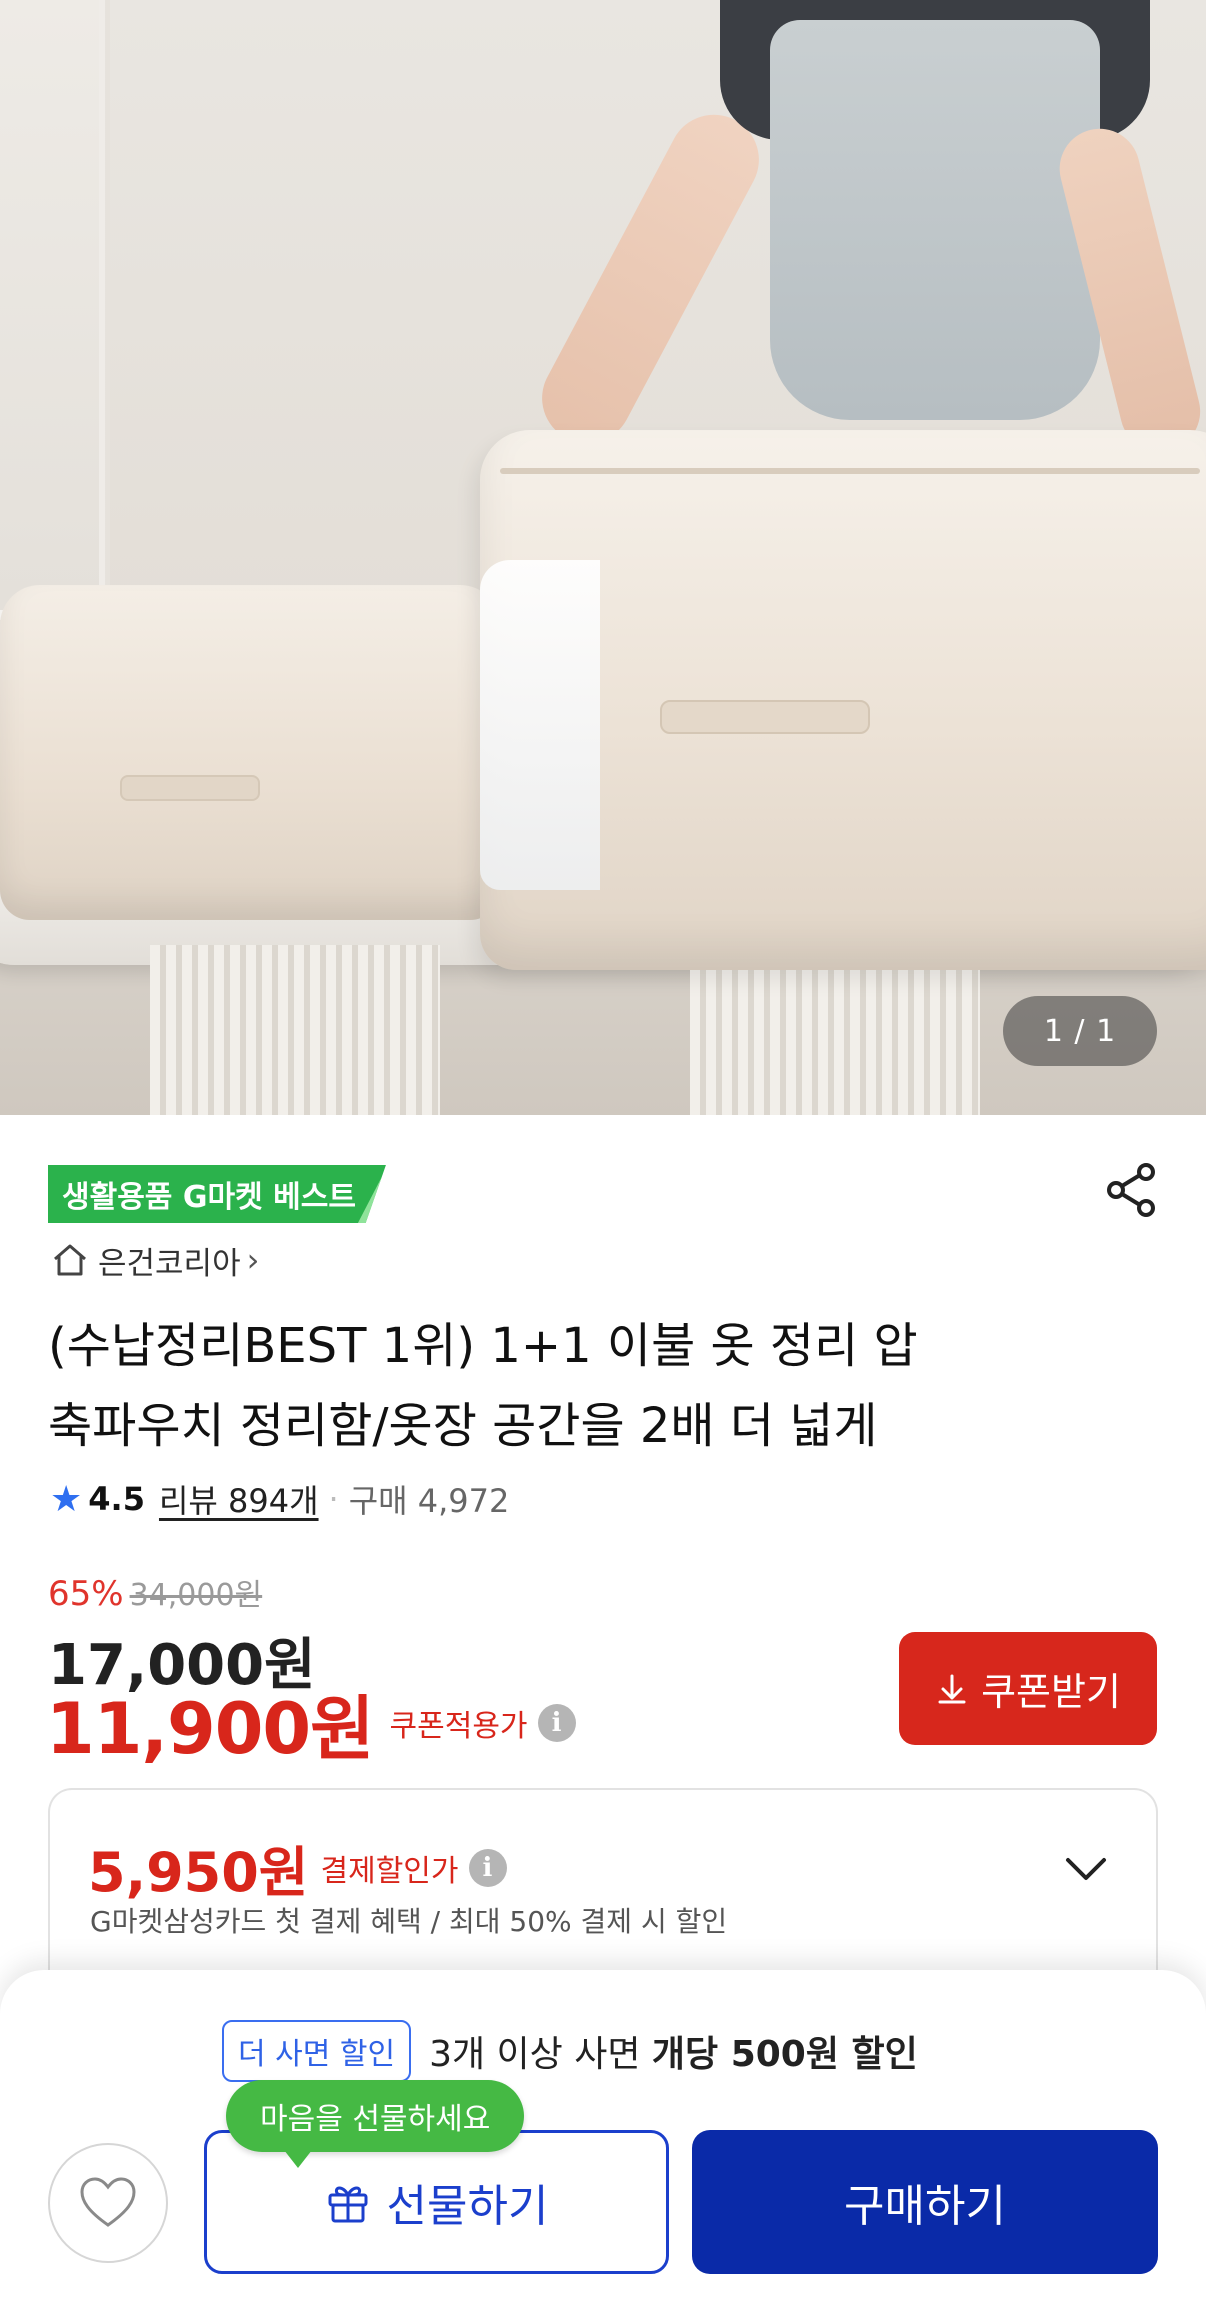  Describe the element at coordinates (952, 1688) in the screenshot. I see `download-icon` at that location.